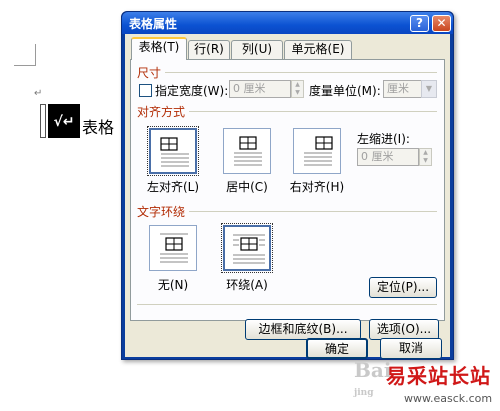  I want to click on align-left-label: 左对齐(L), so click(173, 187).